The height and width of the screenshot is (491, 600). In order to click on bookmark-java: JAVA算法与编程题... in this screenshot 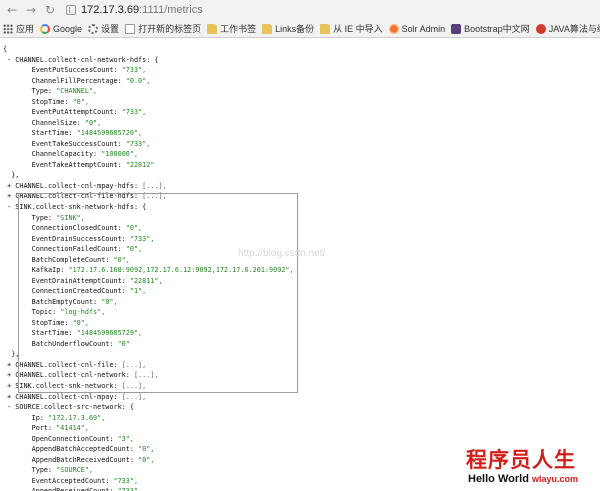, I will do `click(567, 28)`.